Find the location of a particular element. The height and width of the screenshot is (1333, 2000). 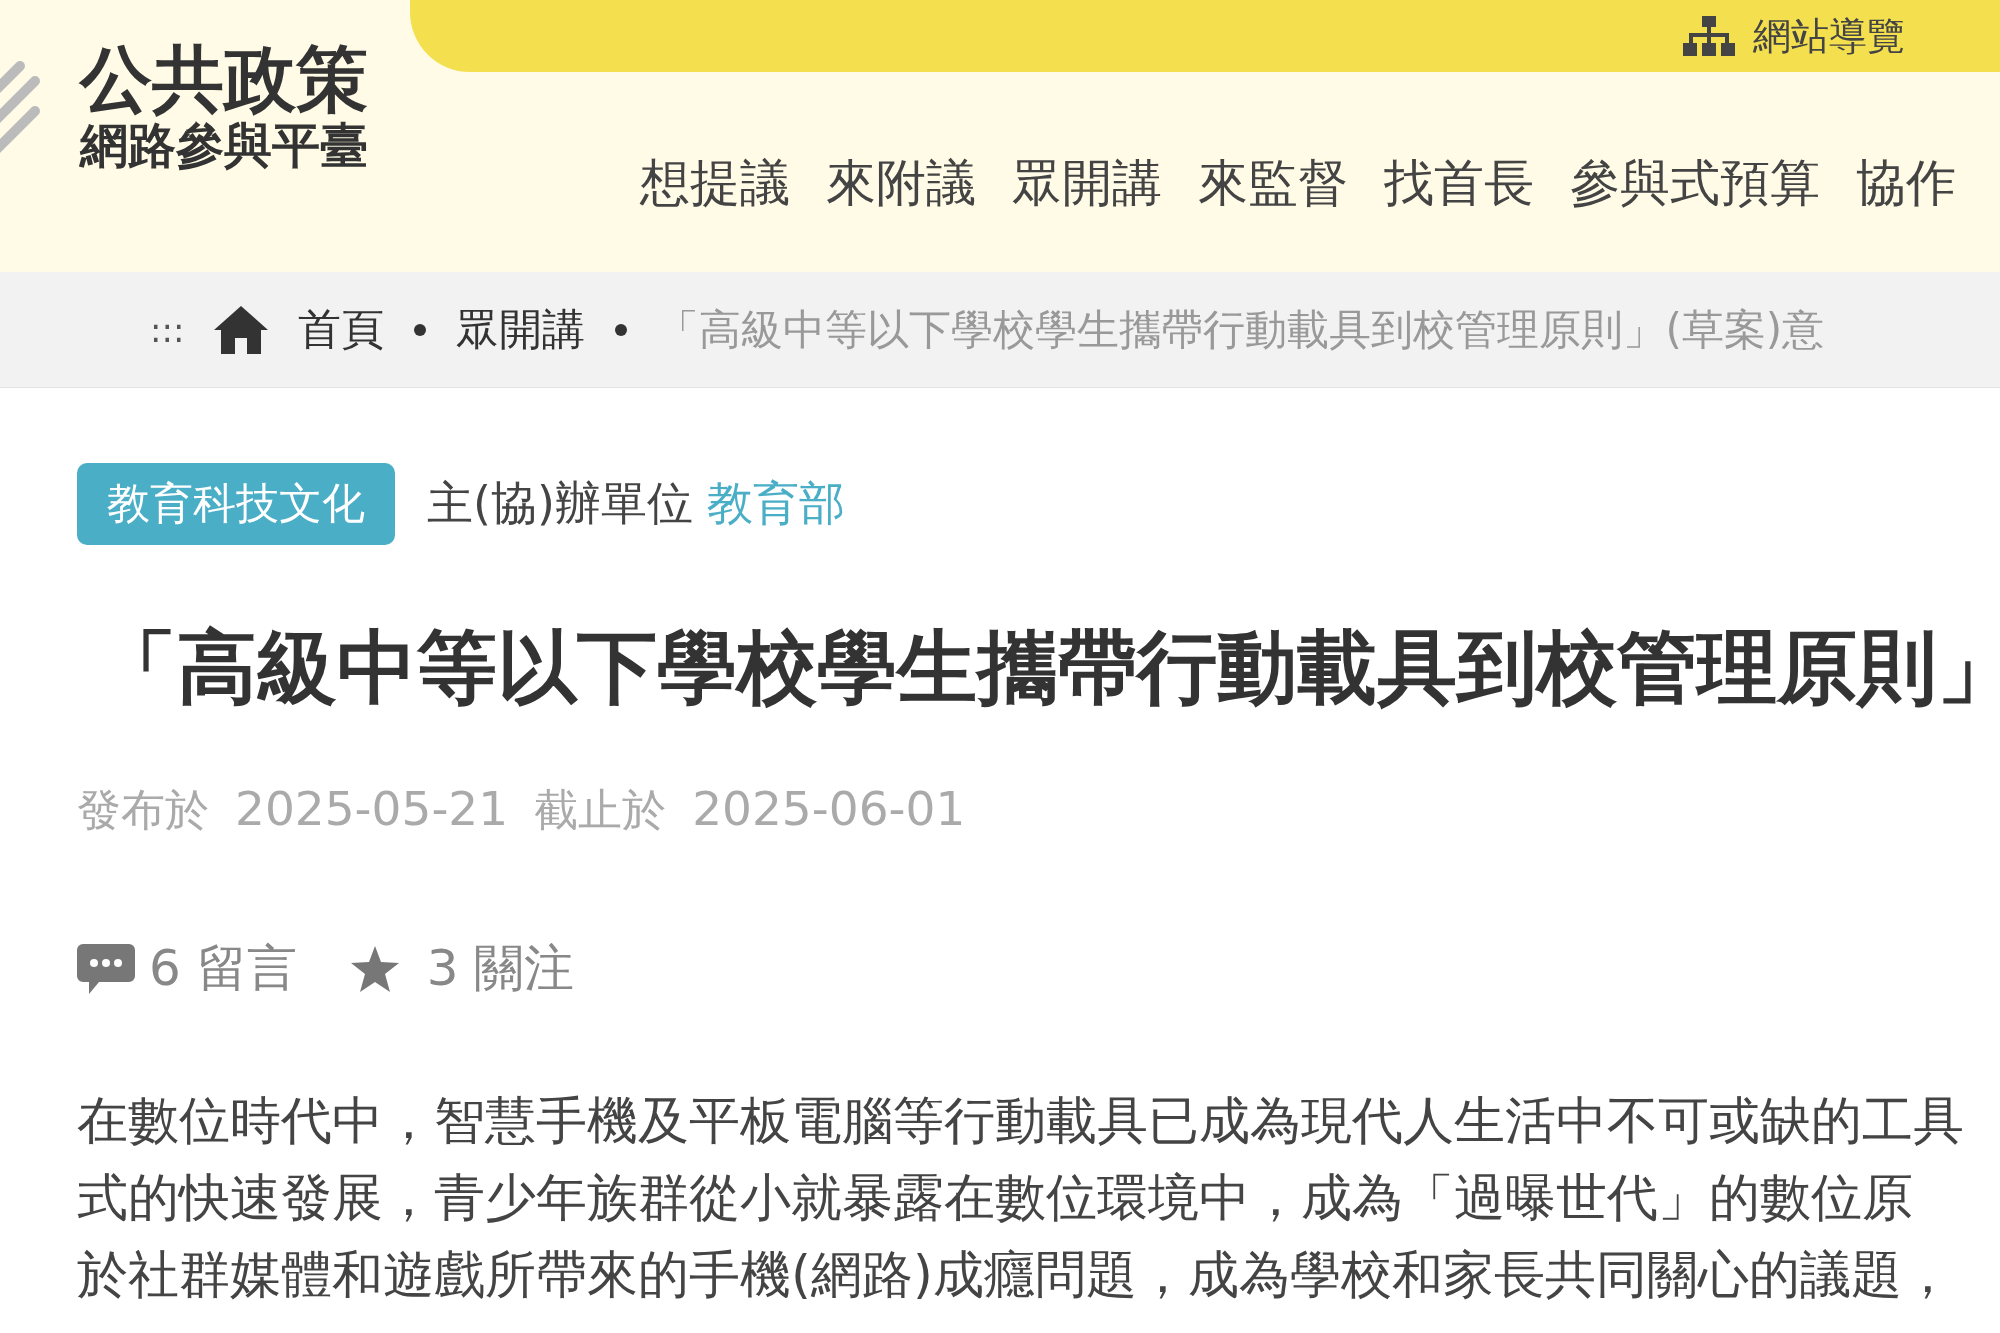

nav-link: 來監督 is located at coordinates (1273, 183).